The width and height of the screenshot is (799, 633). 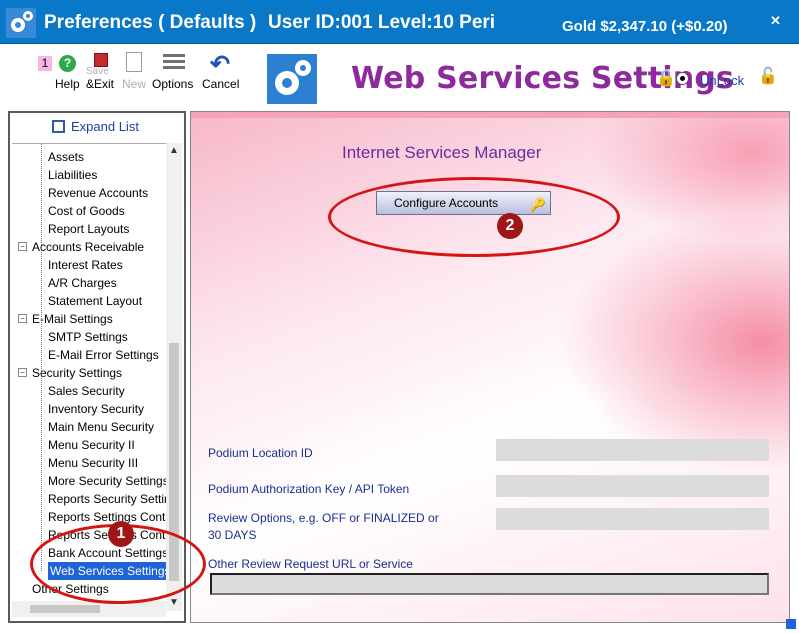 I want to click on unlock-button: UnLock, so click(x=722, y=80).